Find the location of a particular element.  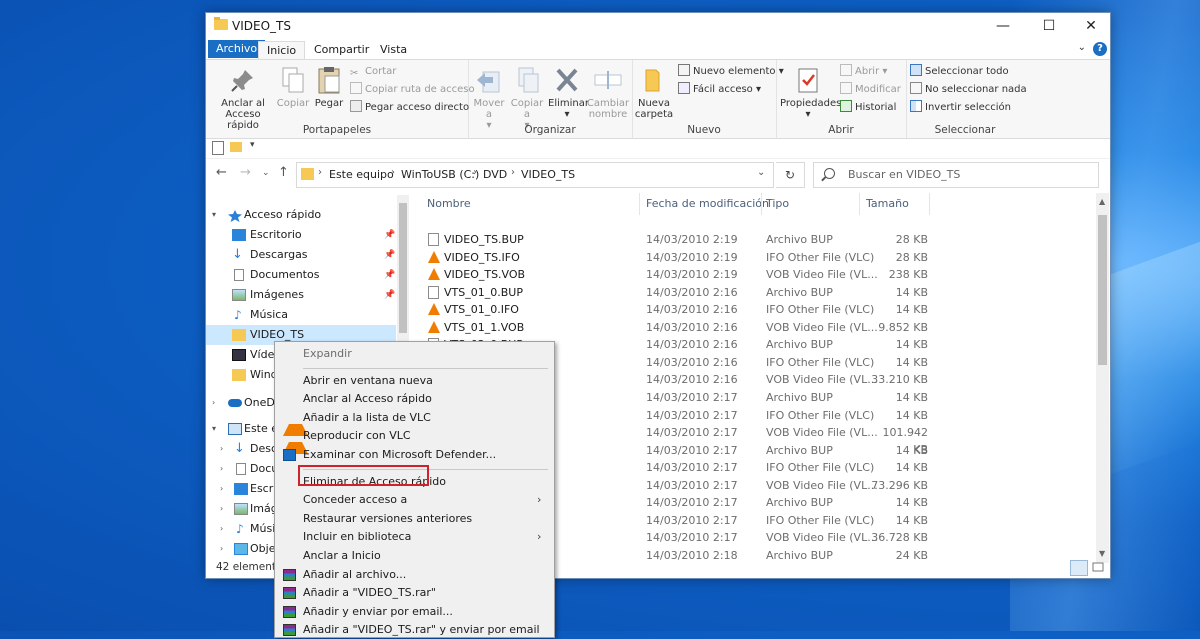

column-header-size: Tamaño is located at coordinates (887, 204).